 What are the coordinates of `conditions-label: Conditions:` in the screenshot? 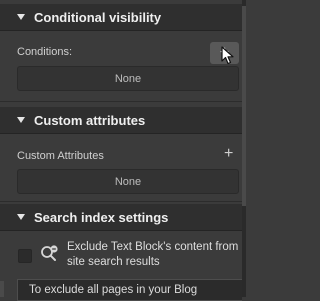 It's located at (45, 52).